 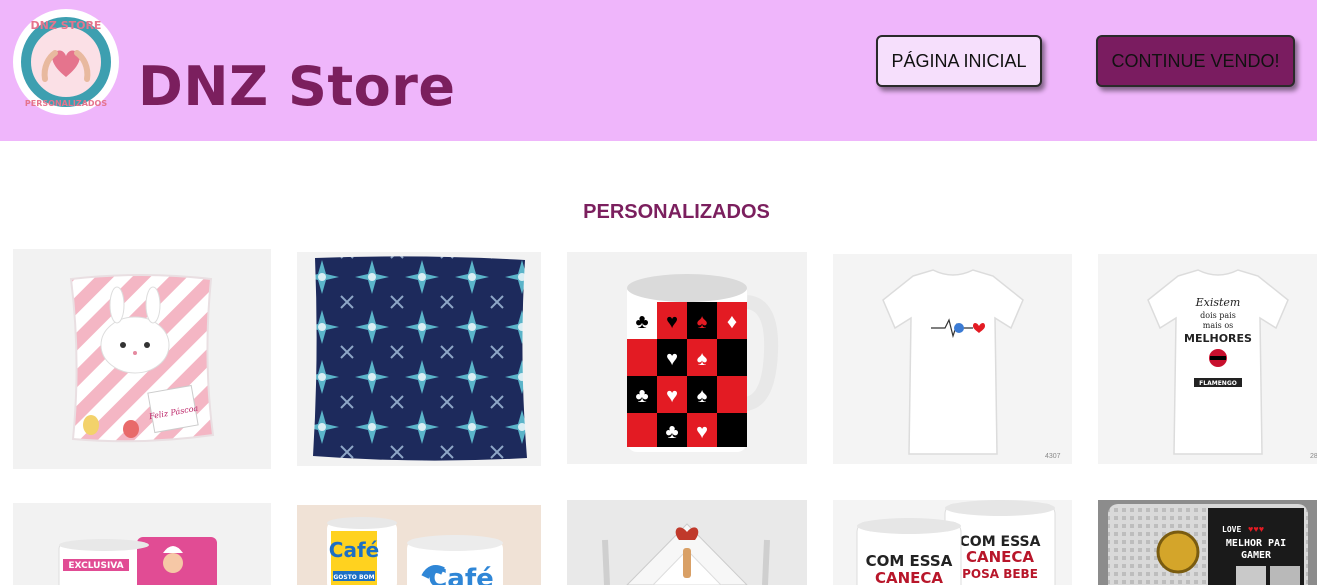 I want to click on product-card-bunny-pillow: Feliz Páscoa, so click(x=142, y=359).